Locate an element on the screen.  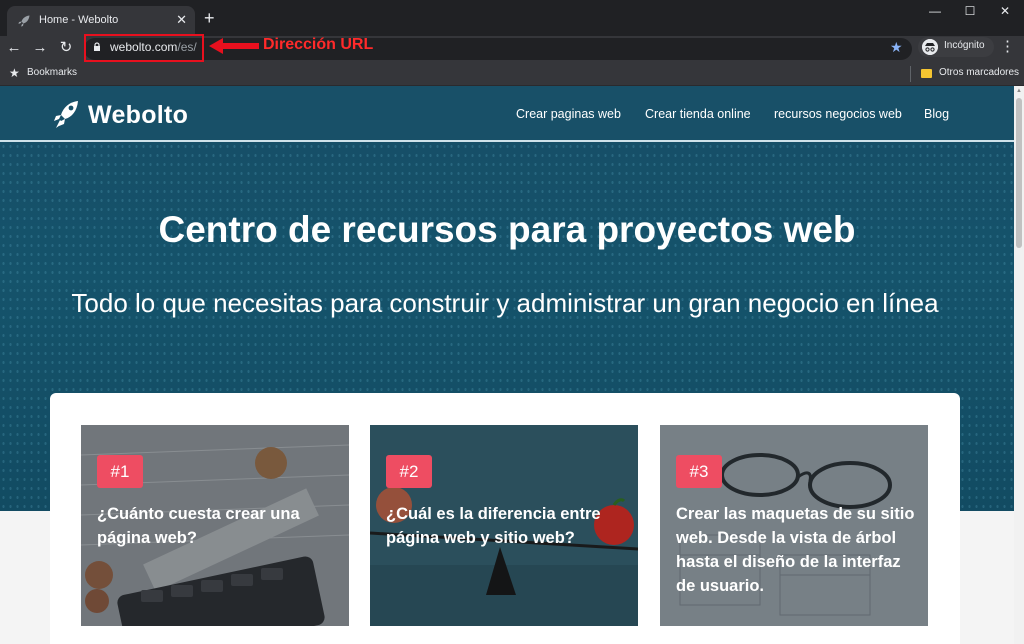
reload-button: ↻ is located at coordinates (66, 49).